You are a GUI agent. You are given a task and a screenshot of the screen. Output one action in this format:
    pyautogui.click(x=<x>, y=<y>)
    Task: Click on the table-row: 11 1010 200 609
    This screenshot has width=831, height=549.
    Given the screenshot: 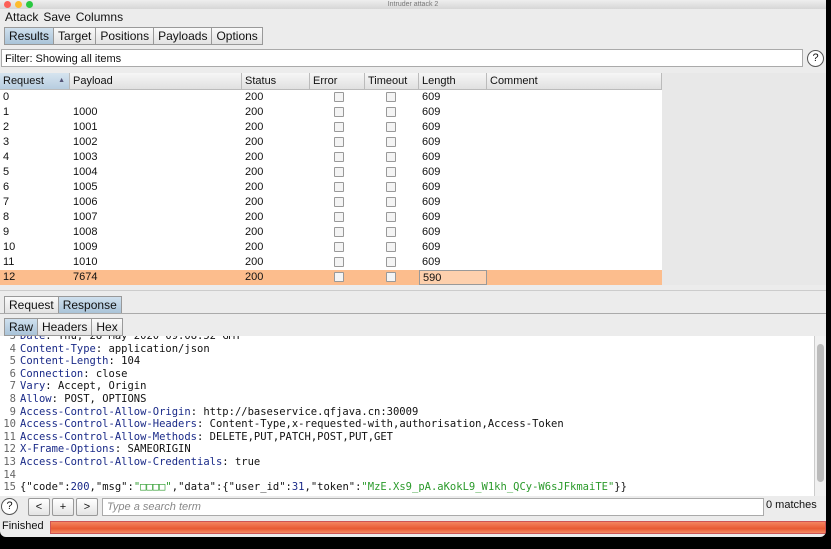 What is the action you would take?
    pyautogui.click(x=331, y=262)
    